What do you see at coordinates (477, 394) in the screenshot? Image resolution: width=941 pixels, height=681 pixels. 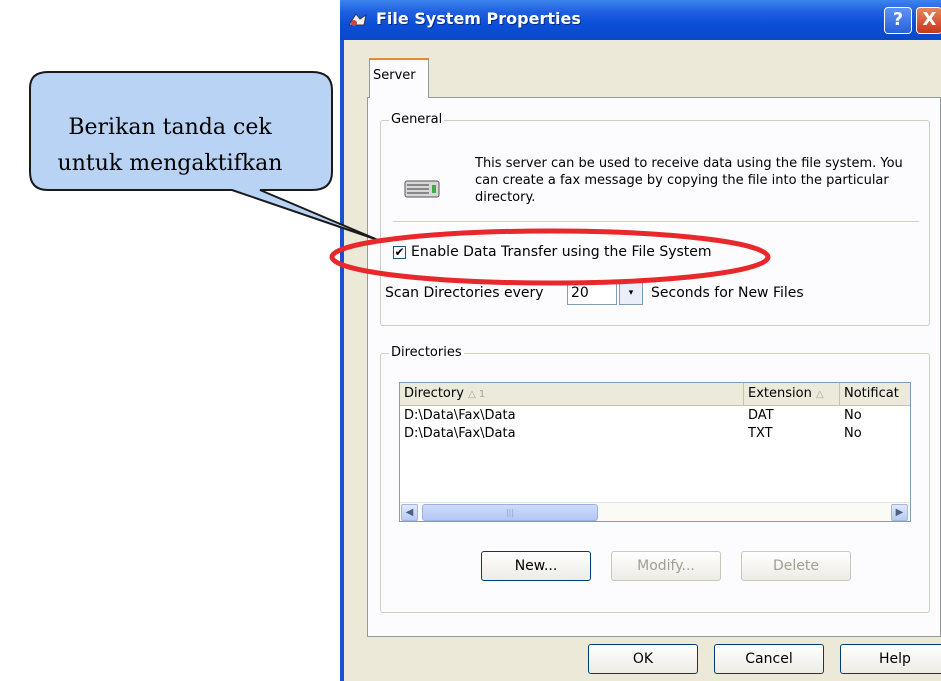 I see `sort-indicator: △ 1` at bounding box center [477, 394].